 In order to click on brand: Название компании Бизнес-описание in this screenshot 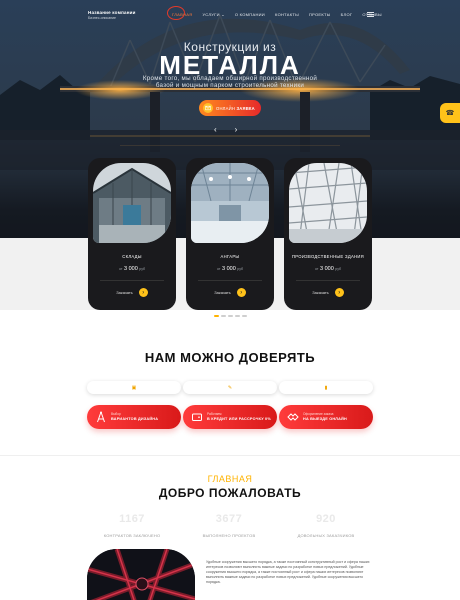, I will do `click(112, 15)`.